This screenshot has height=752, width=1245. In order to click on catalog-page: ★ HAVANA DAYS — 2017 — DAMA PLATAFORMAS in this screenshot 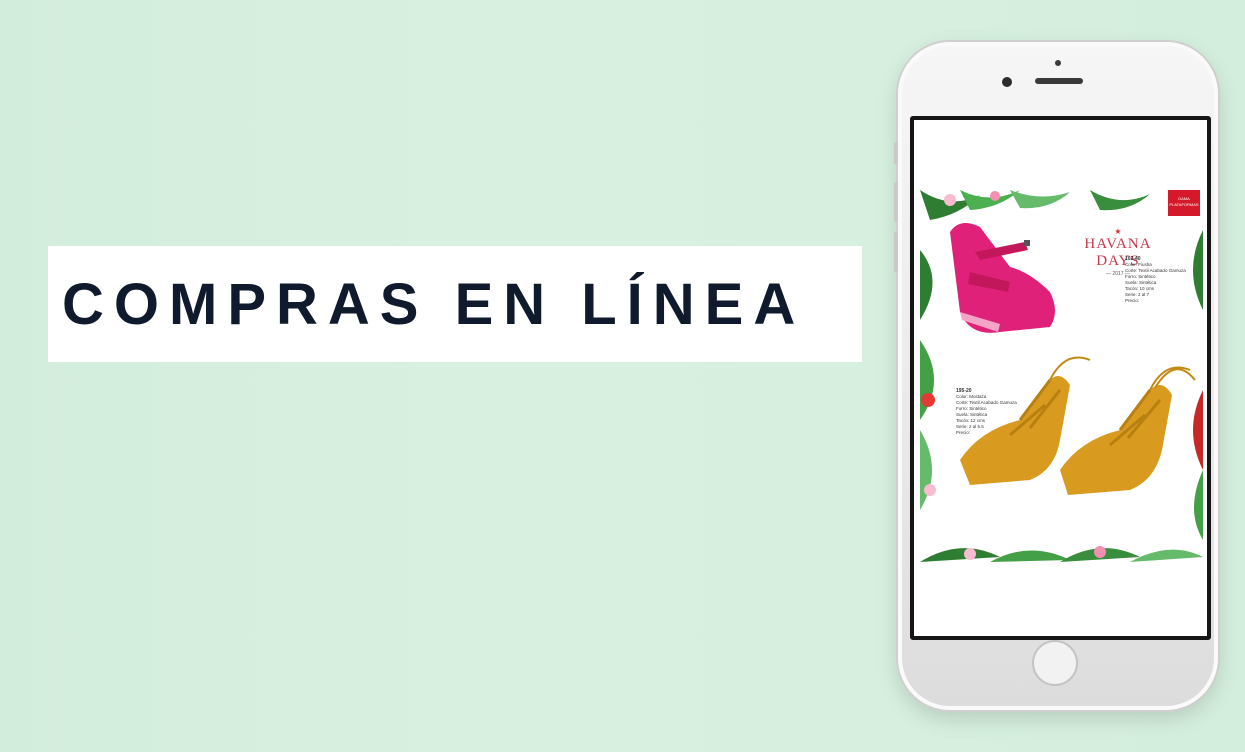, I will do `click(1061, 376)`.